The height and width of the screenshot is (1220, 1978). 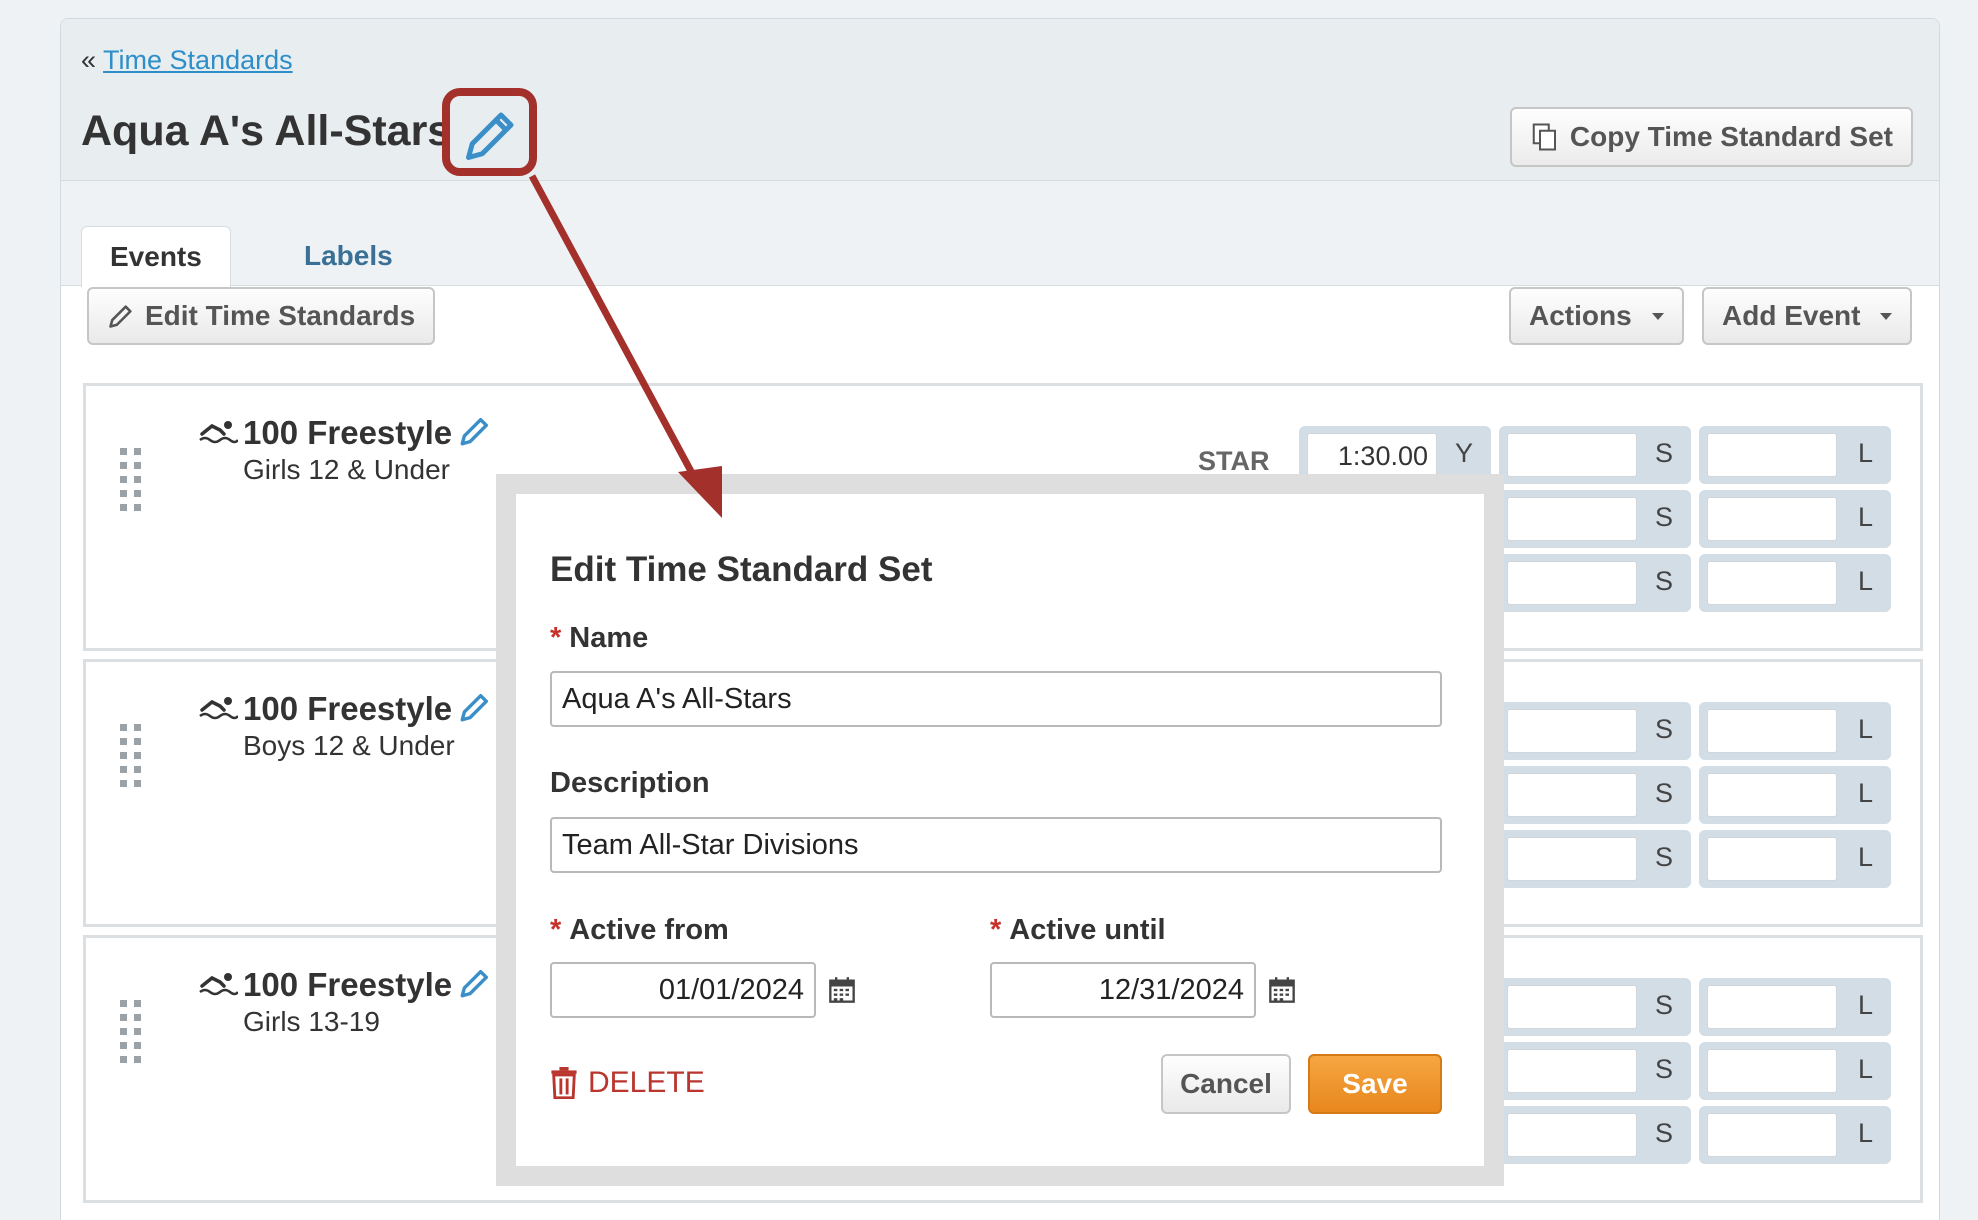 What do you see at coordinates (1375, 1084) in the screenshot?
I see `save-button: Save` at bounding box center [1375, 1084].